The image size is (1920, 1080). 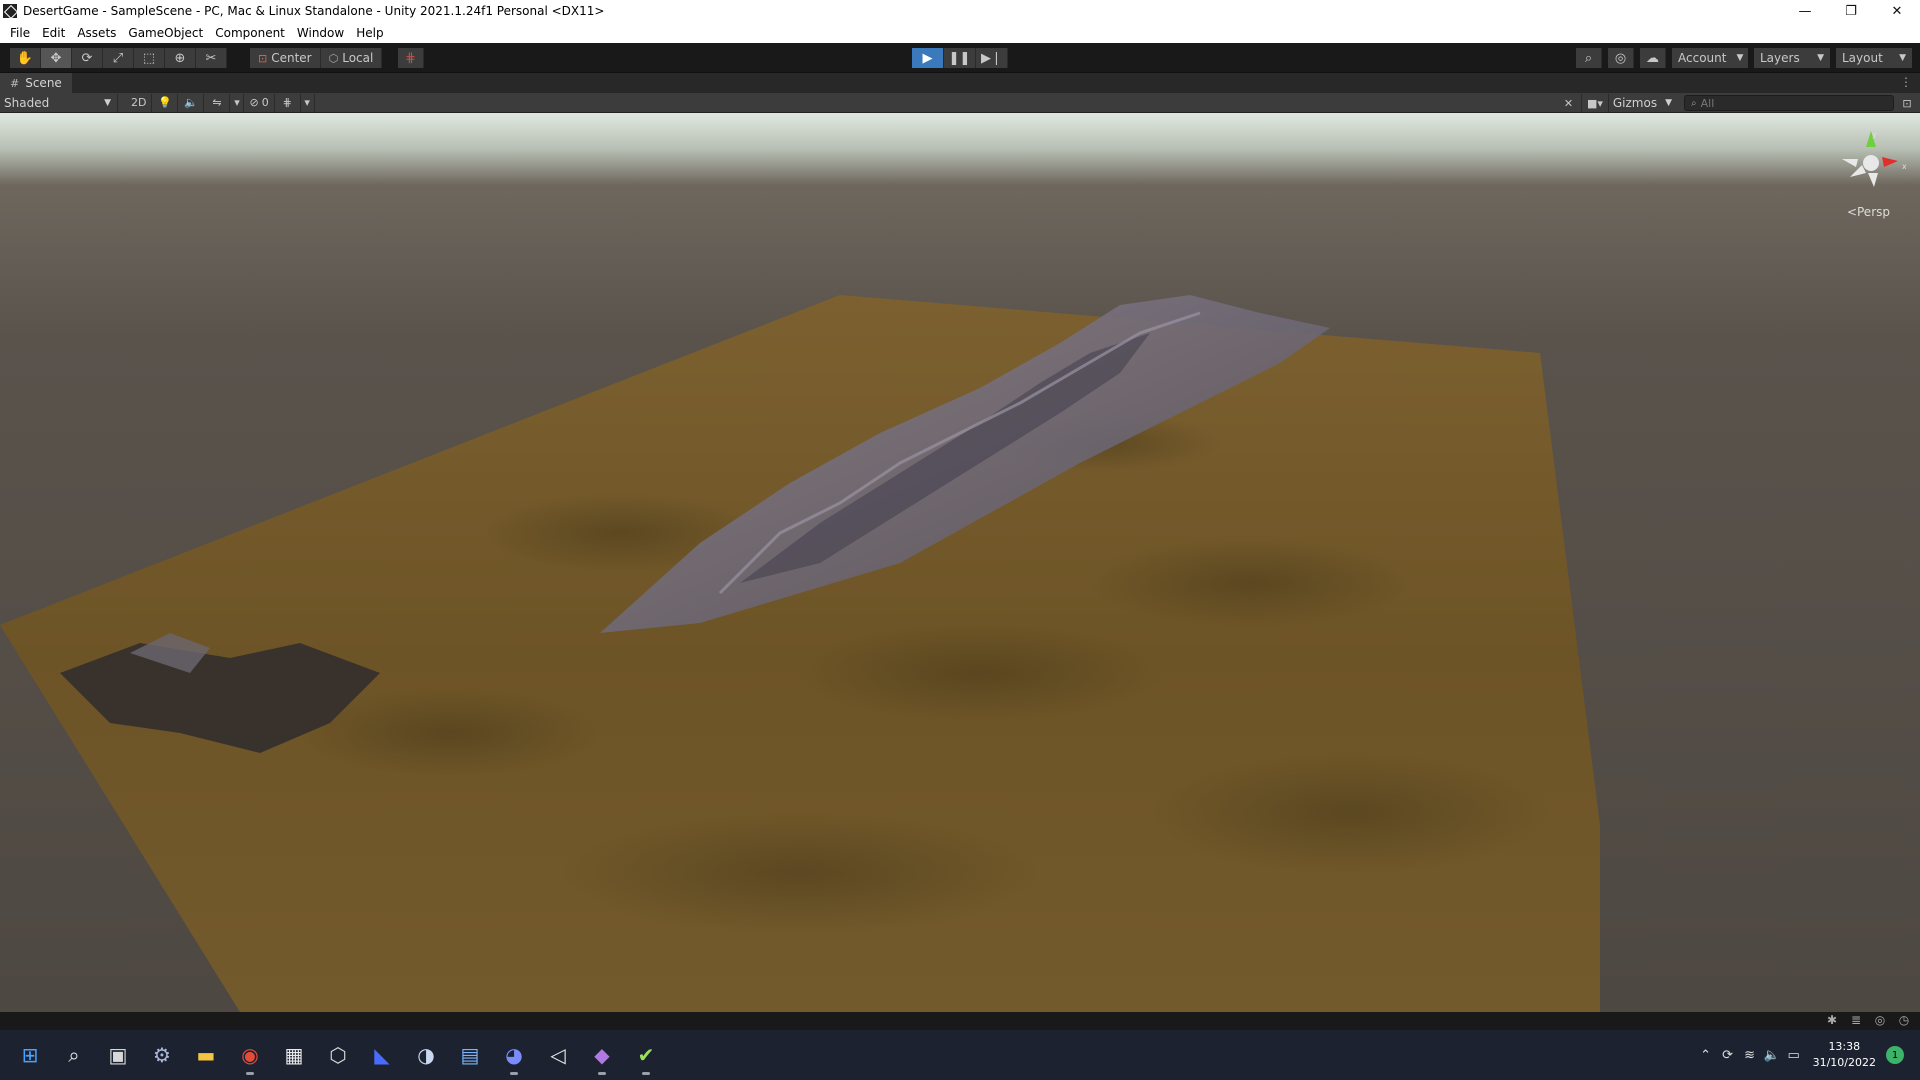 I want to click on menu-gameobject: GameObject, so click(x=165, y=33).